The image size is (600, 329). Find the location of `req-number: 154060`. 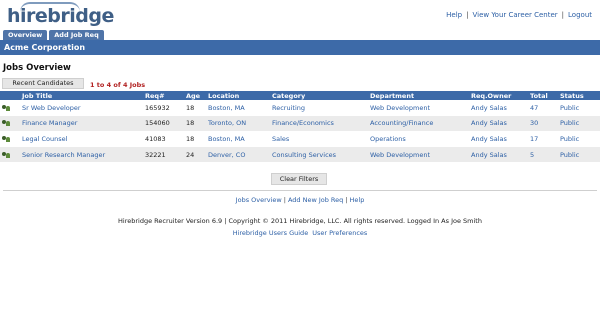

req-number: 154060 is located at coordinates (163, 123).